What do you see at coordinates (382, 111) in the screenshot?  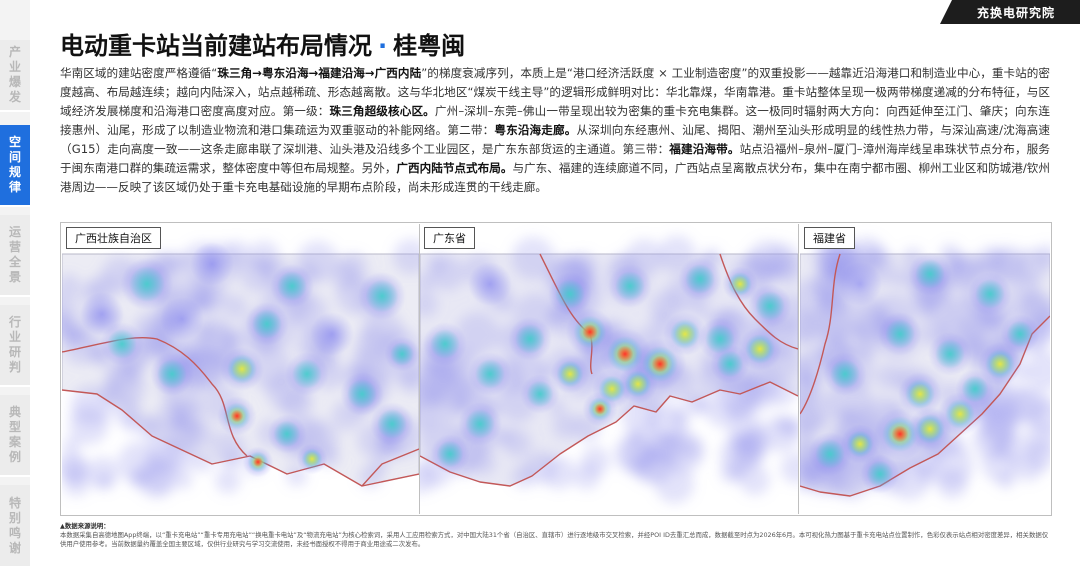 I see `paragraph-highlight: 珠三角超级核心区。` at bounding box center [382, 111].